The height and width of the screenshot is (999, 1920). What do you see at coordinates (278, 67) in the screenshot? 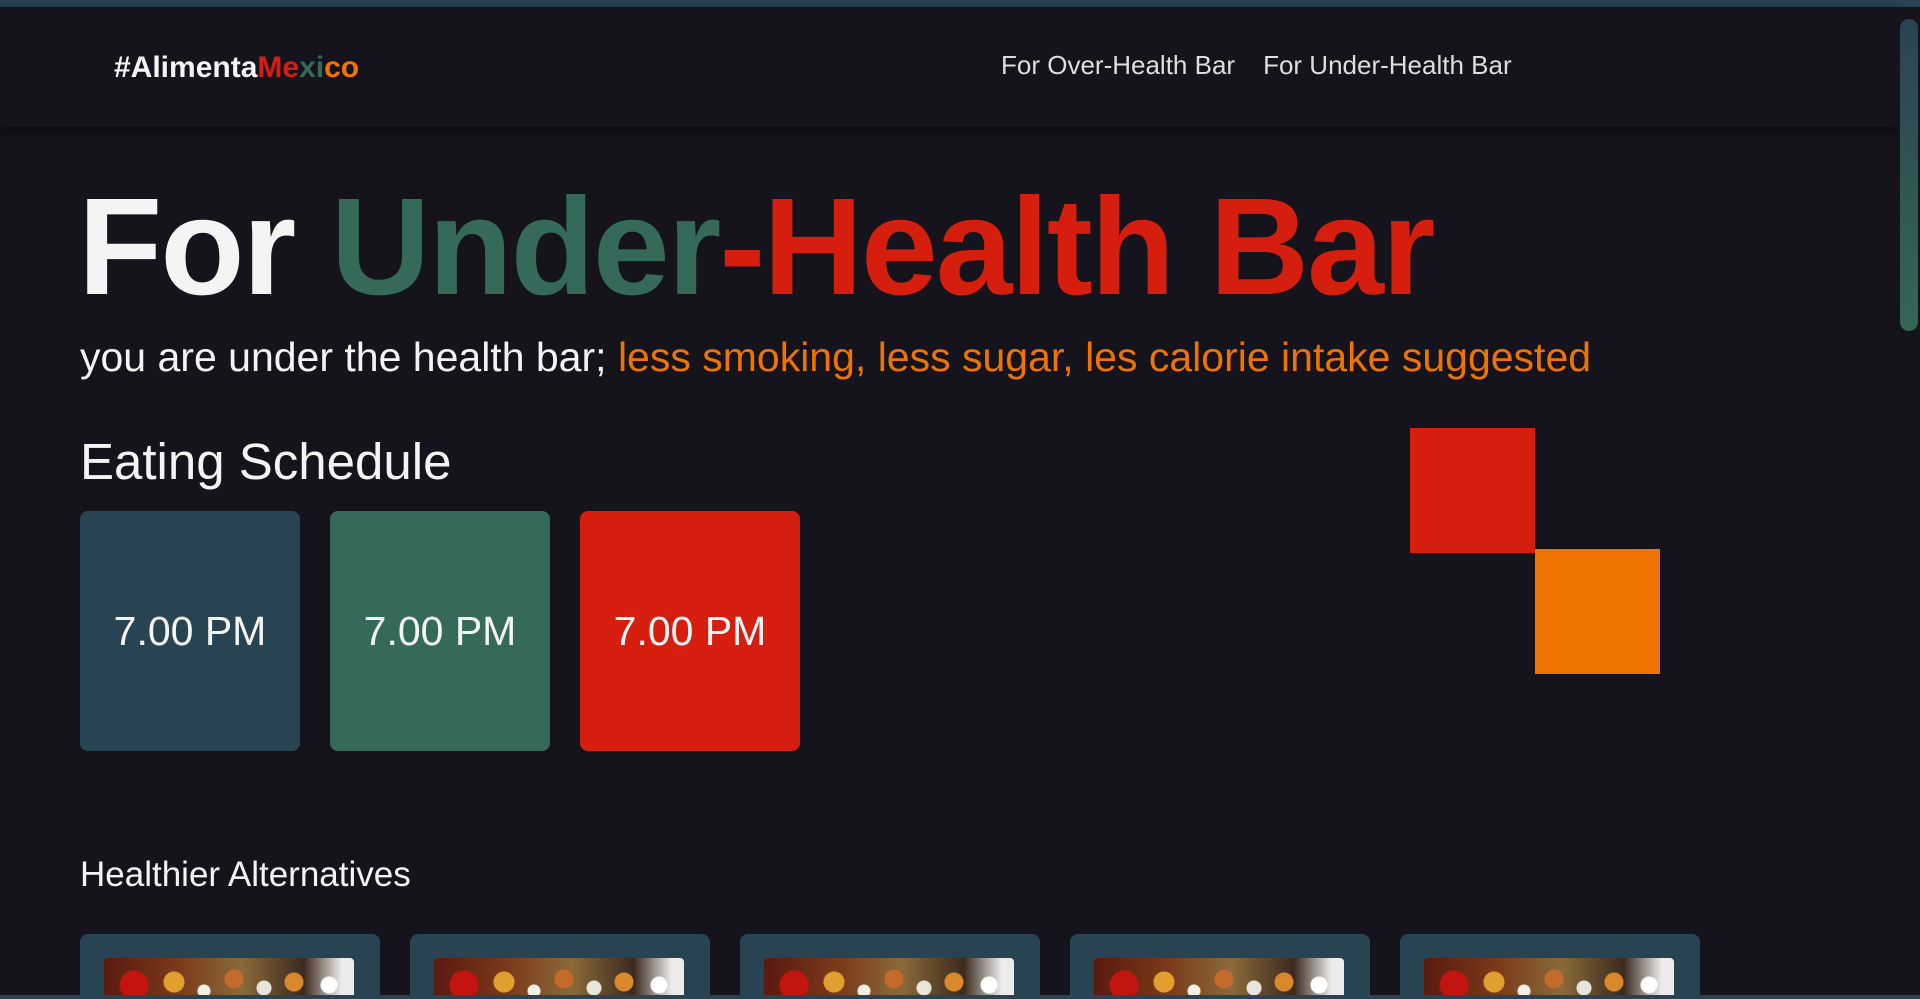
I see `logo-text-me: Me` at bounding box center [278, 67].